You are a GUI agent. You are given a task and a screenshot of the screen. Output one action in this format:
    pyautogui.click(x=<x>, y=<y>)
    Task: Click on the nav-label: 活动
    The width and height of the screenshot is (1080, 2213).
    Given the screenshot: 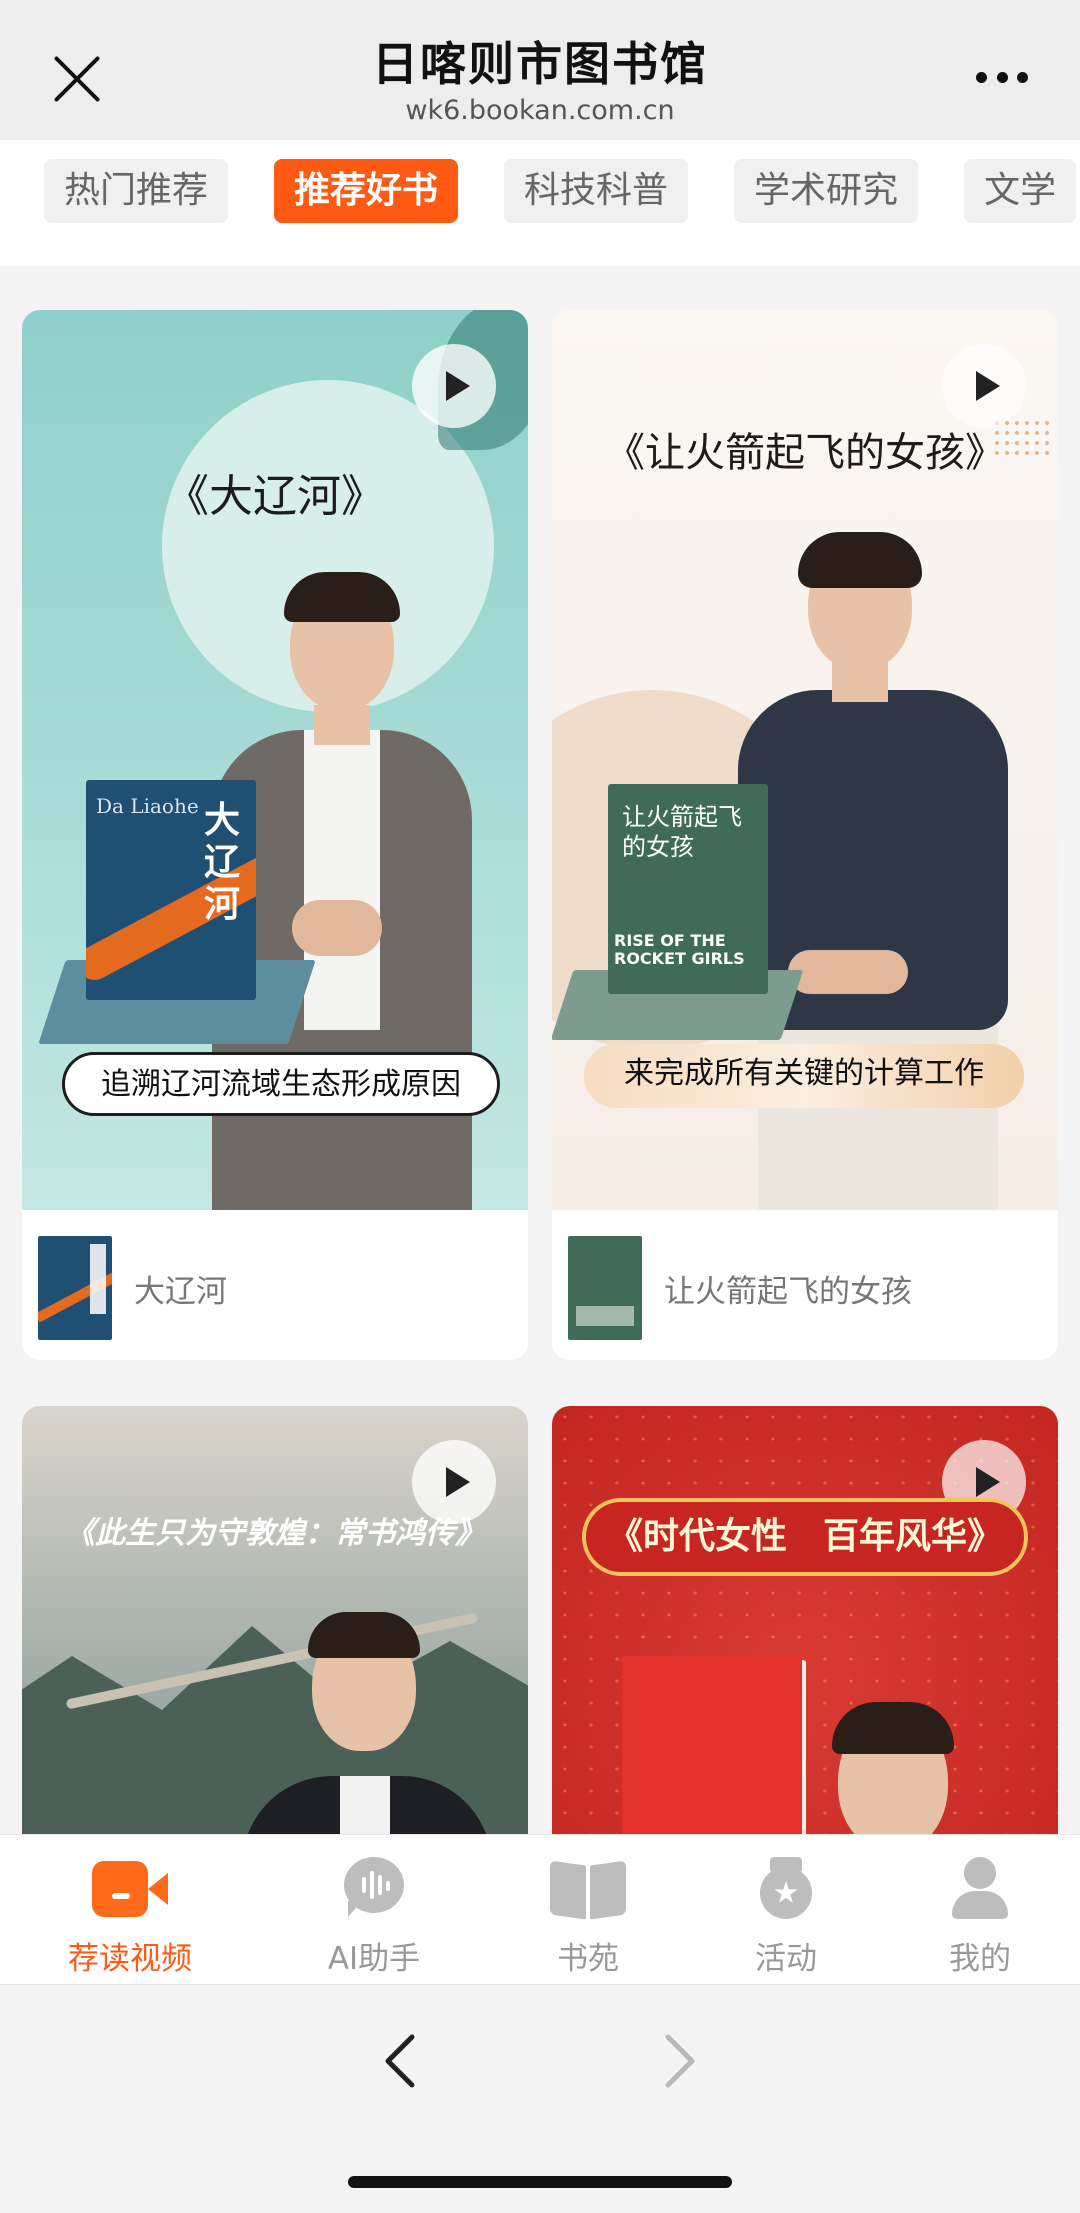 What is the action you would take?
    pyautogui.click(x=786, y=1959)
    